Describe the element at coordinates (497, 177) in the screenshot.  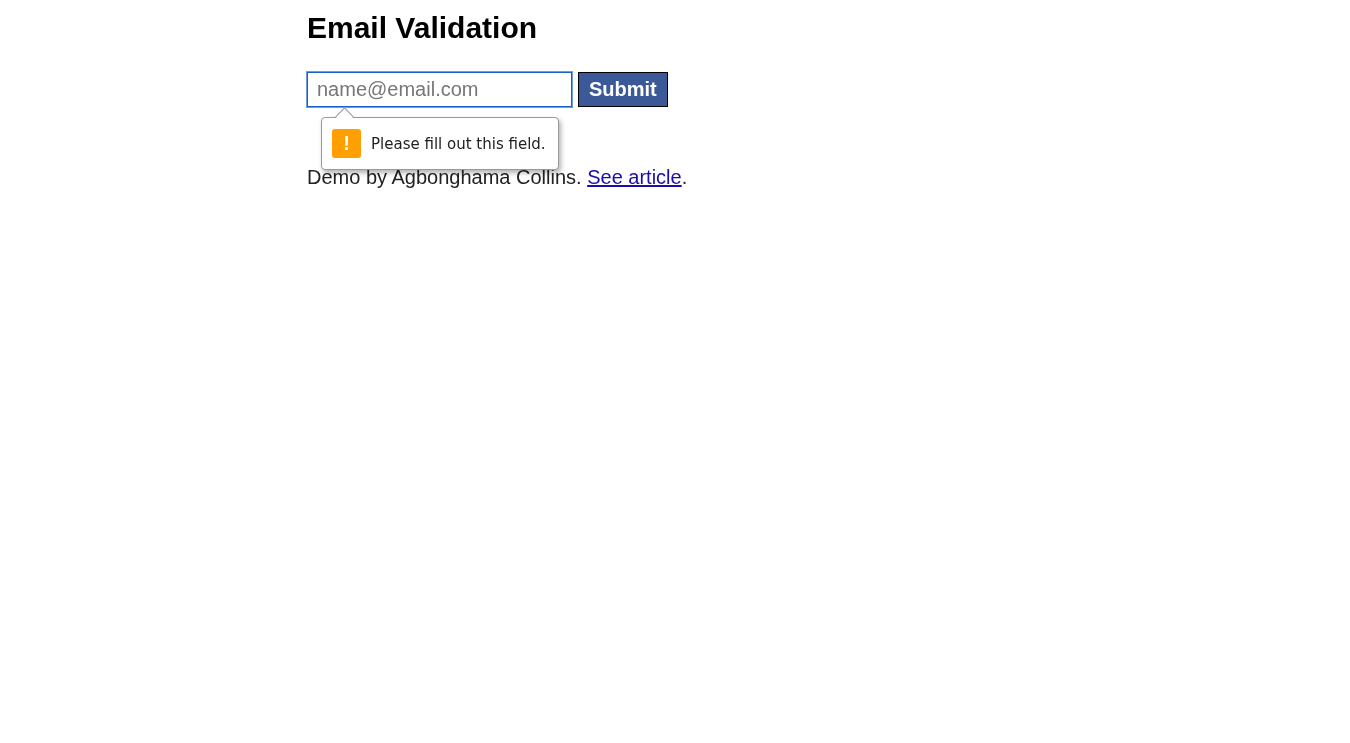
I see `credit-text: Demo by Agbonghama Collins. See article.` at that location.